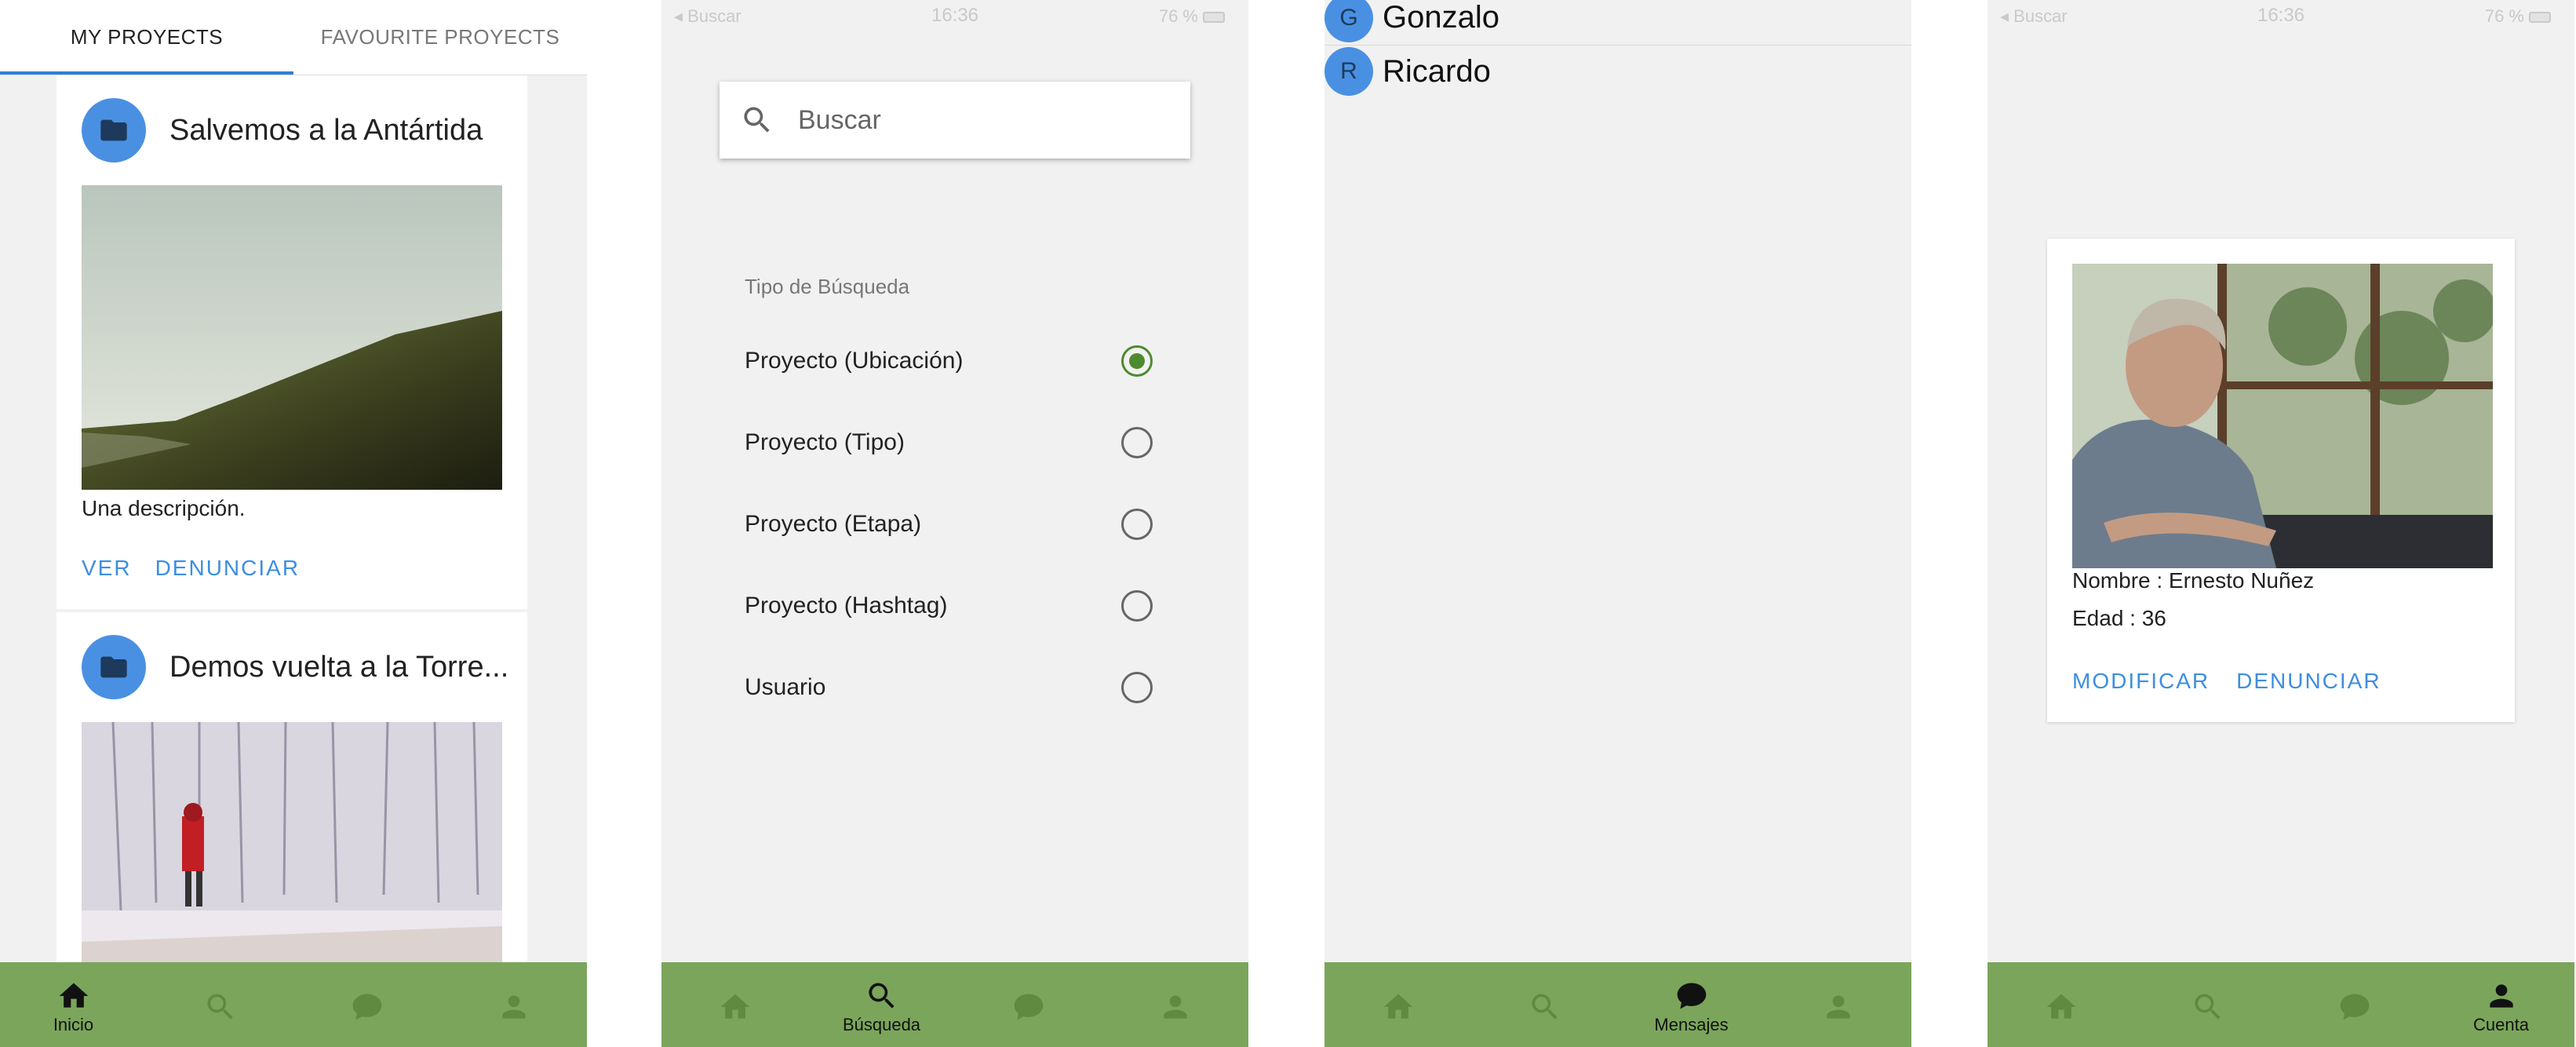 This screenshot has height=1047, width=2576. Describe the element at coordinates (949, 442) in the screenshot. I see `option-proyecto-tipo: Proyecto (Tipo)` at that location.